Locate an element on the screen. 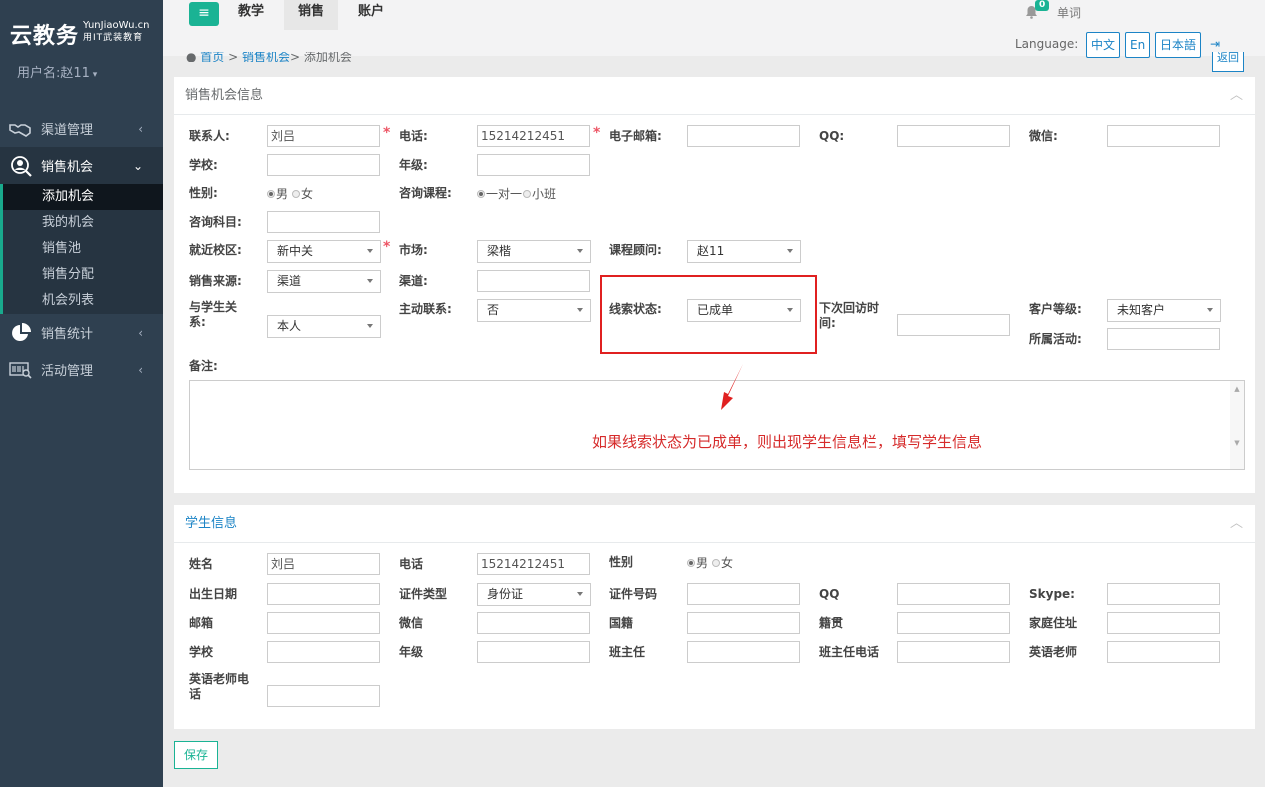 The width and height of the screenshot is (1265, 787). market-select: 梁楷 is located at coordinates (534, 251).